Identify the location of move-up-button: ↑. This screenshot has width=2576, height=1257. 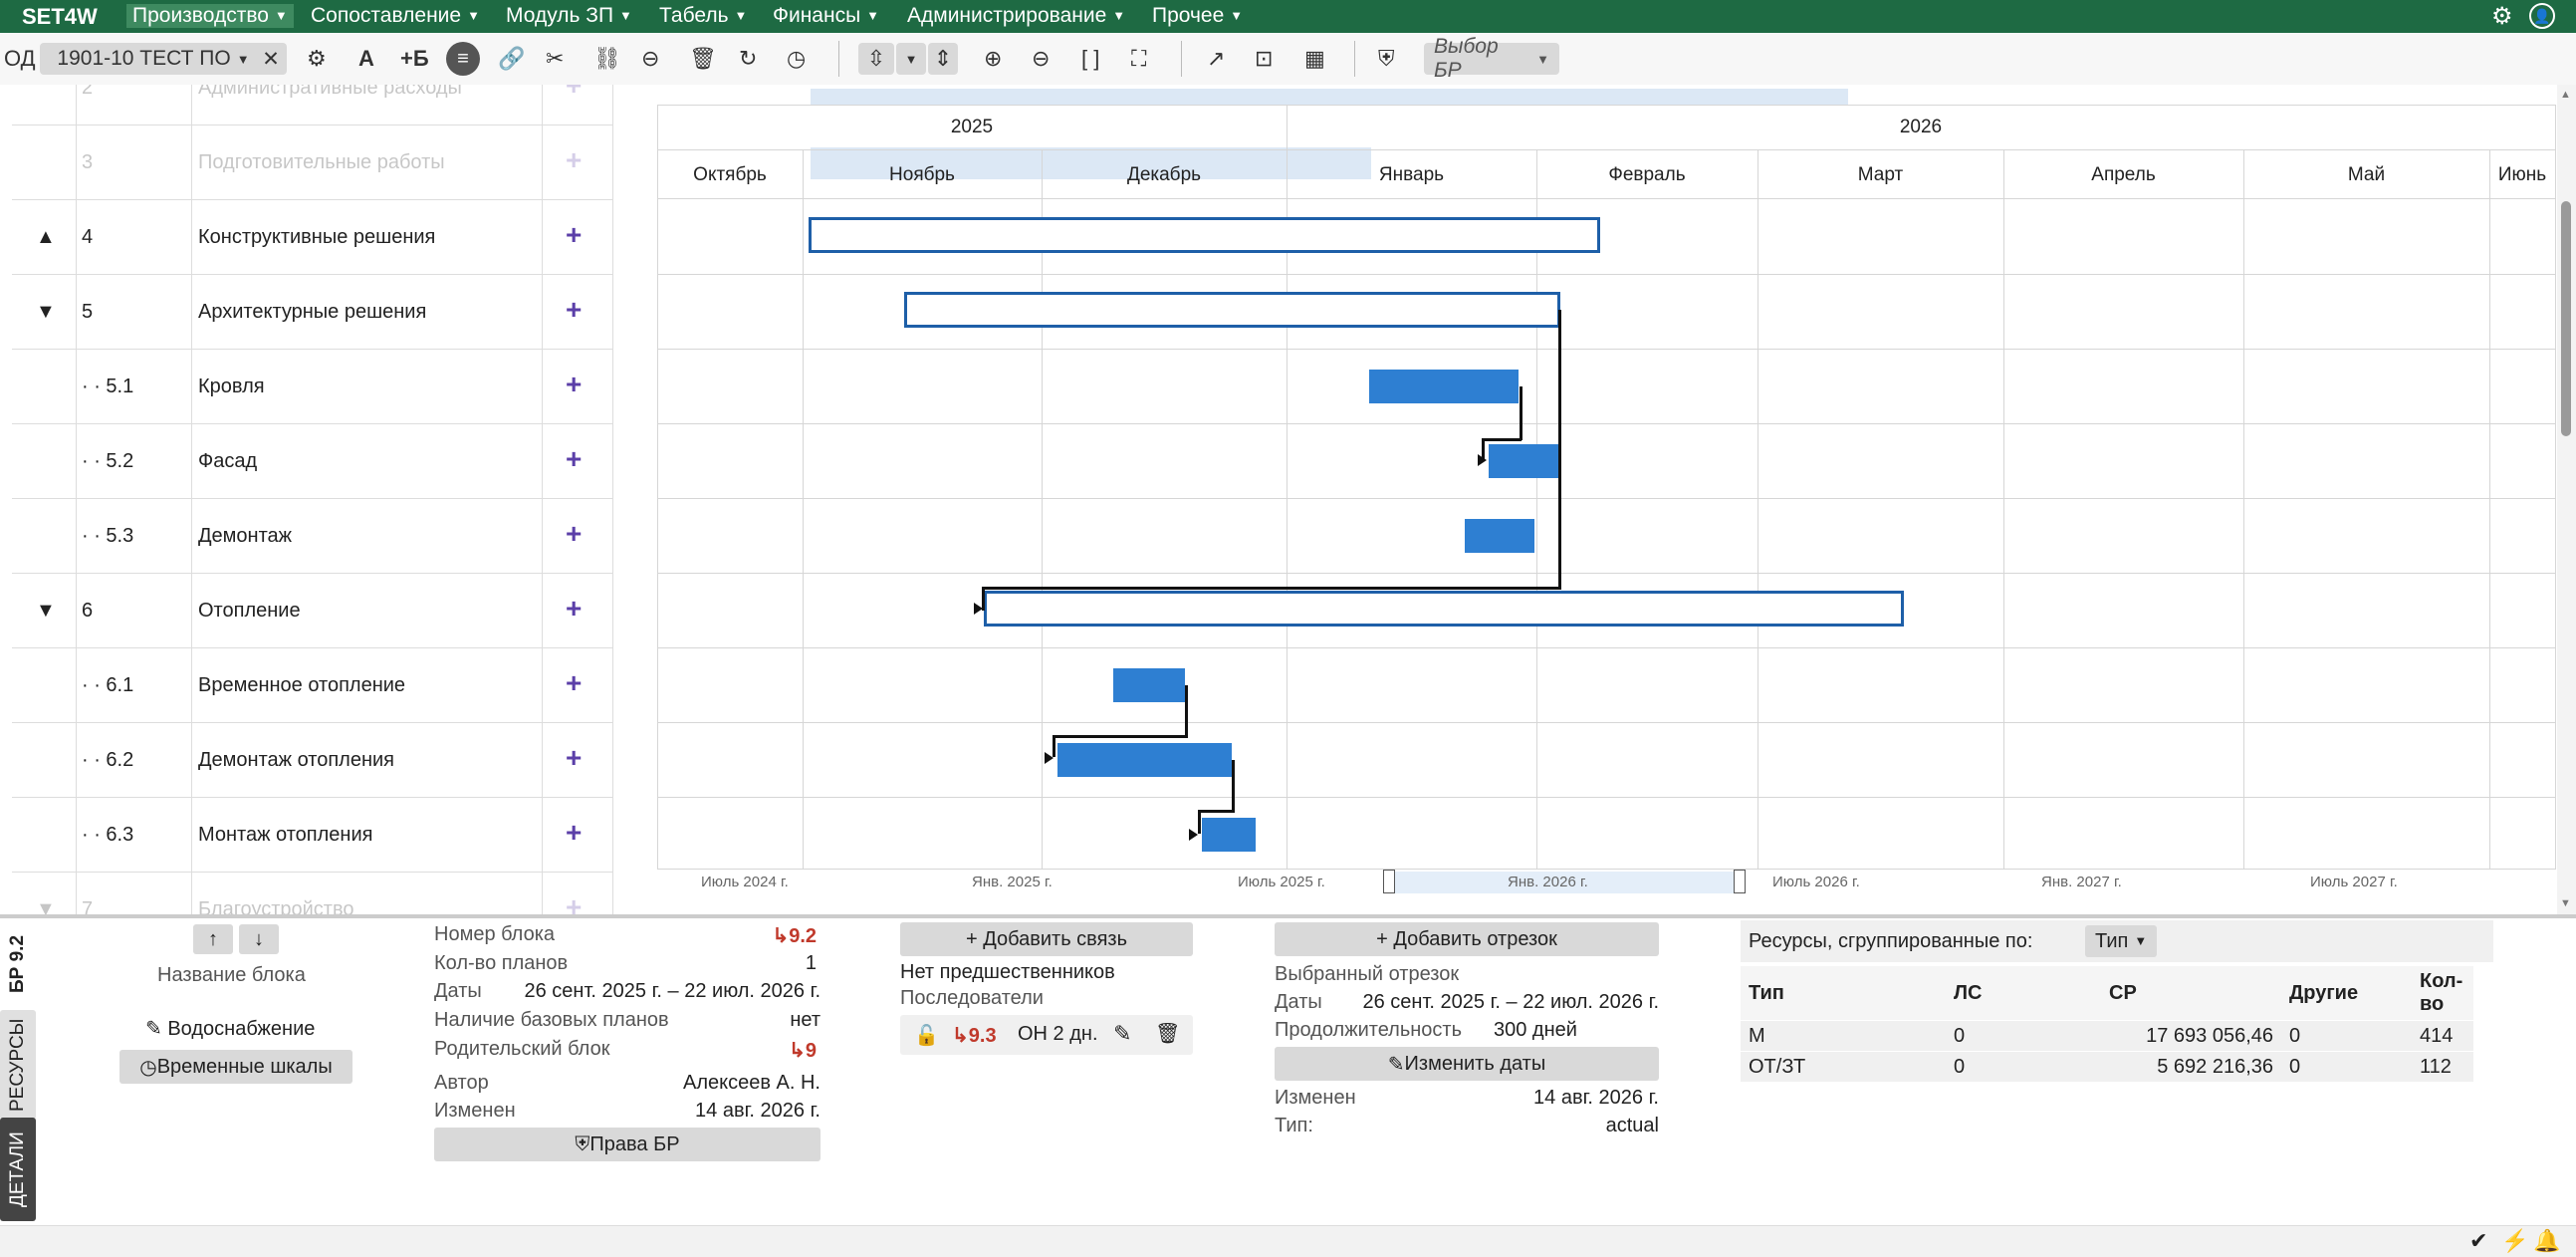
(213, 939).